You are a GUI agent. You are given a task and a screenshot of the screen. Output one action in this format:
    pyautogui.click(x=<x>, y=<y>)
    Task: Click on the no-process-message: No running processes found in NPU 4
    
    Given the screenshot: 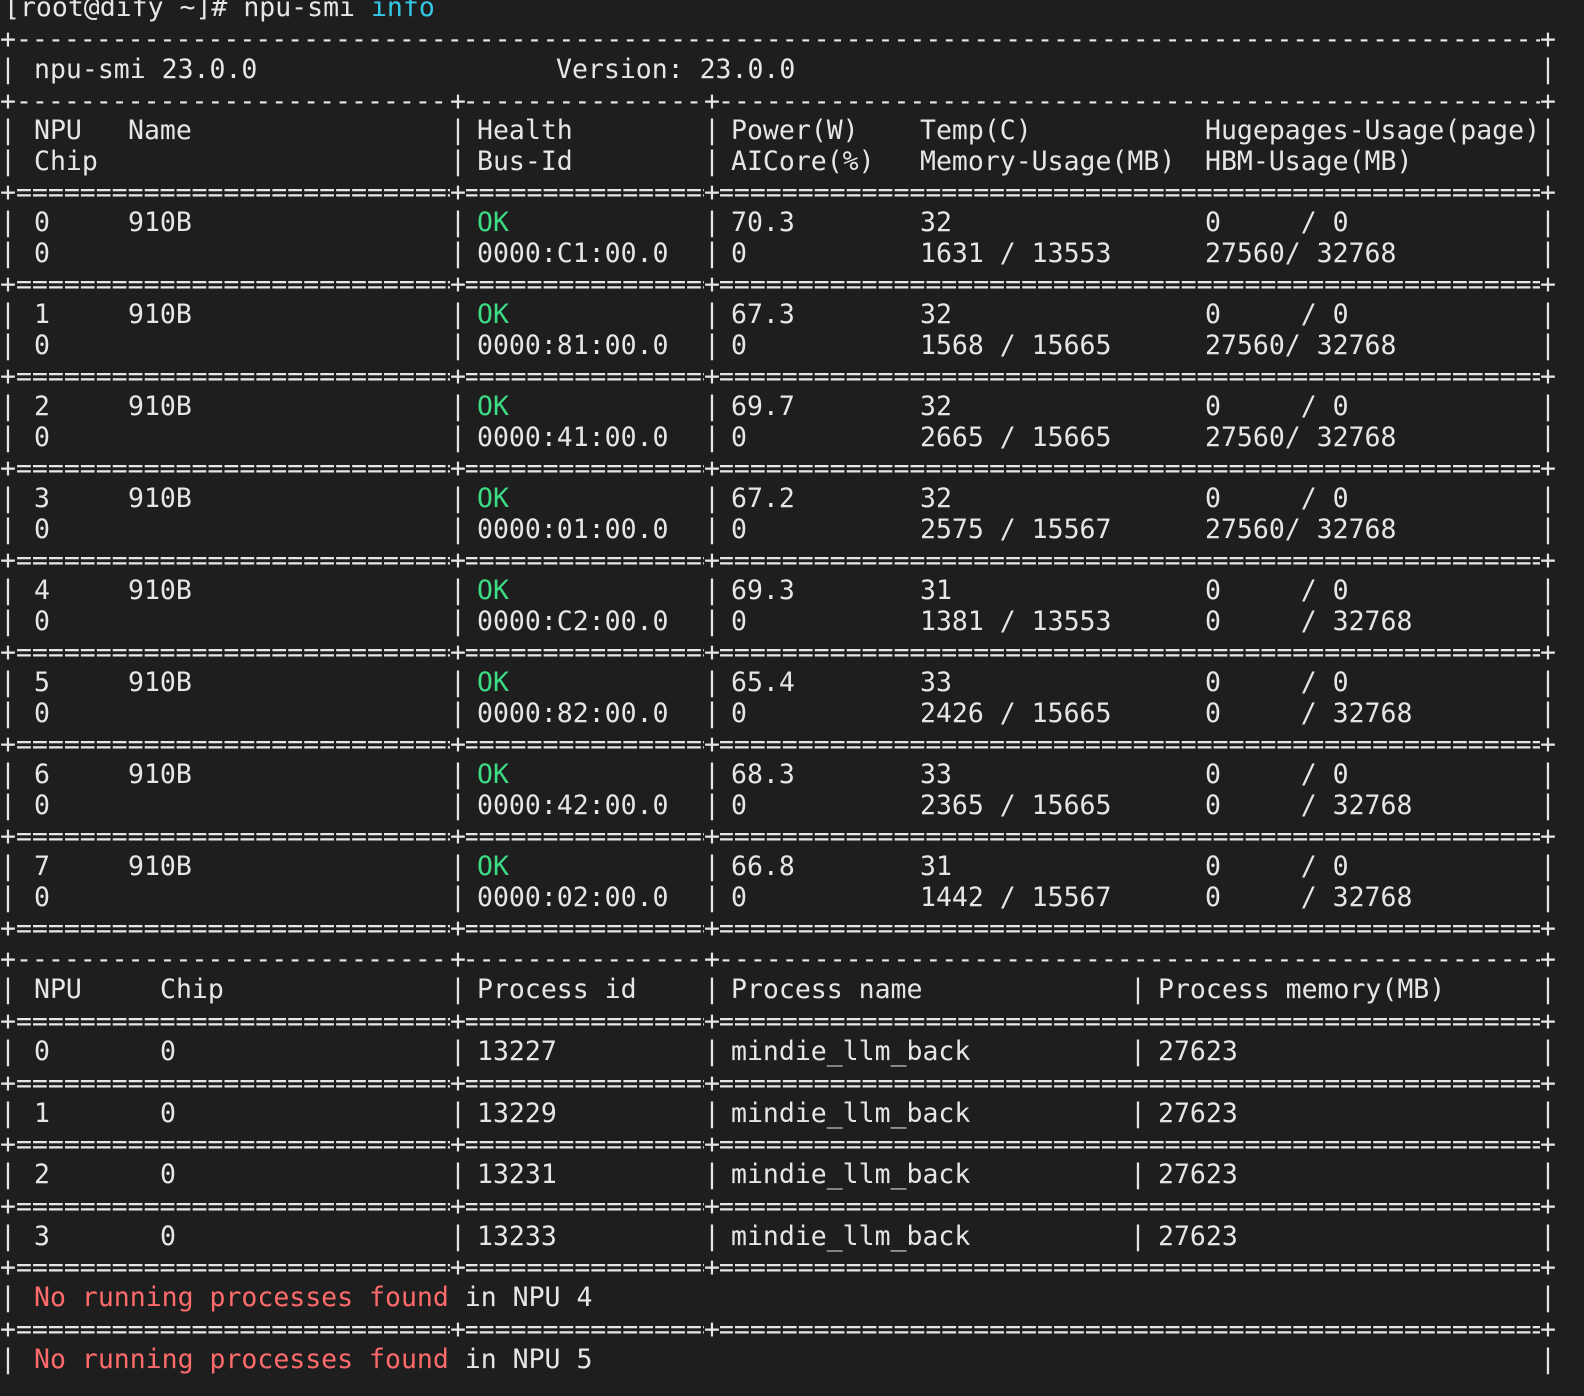 What is the action you would take?
    pyautogui.click(x=313, y=1298)
    